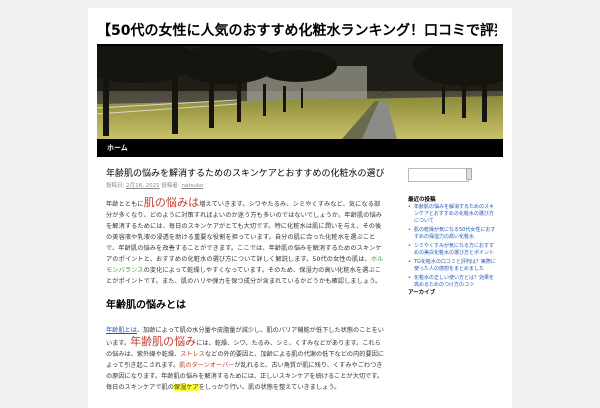 The height and width of the screenshot is (408, 600). Describe the element at coordinates (116, 186) in the screenshot. I see `post-date-prefix: 投稿日:` at that location.